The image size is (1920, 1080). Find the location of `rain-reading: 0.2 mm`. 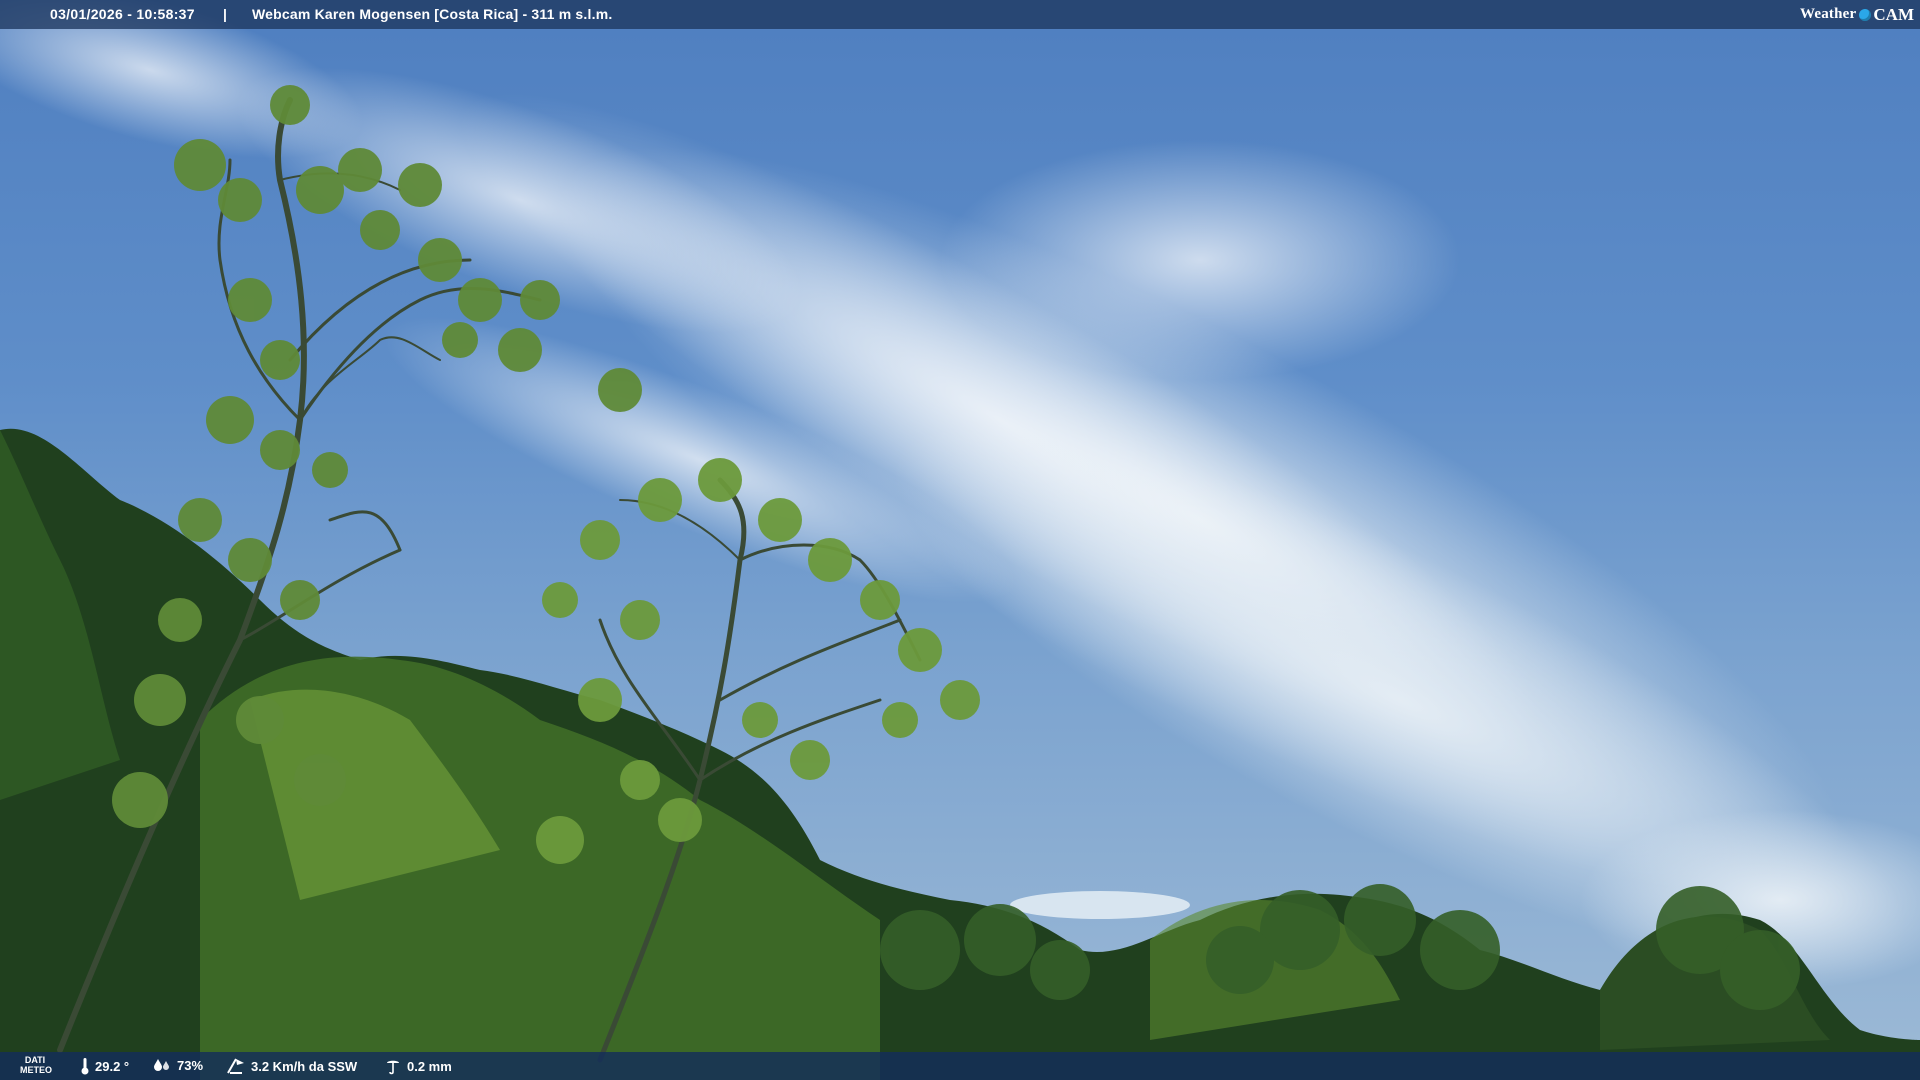

rain-reading: 0.2 mm is located at coordinates (418, 1066).